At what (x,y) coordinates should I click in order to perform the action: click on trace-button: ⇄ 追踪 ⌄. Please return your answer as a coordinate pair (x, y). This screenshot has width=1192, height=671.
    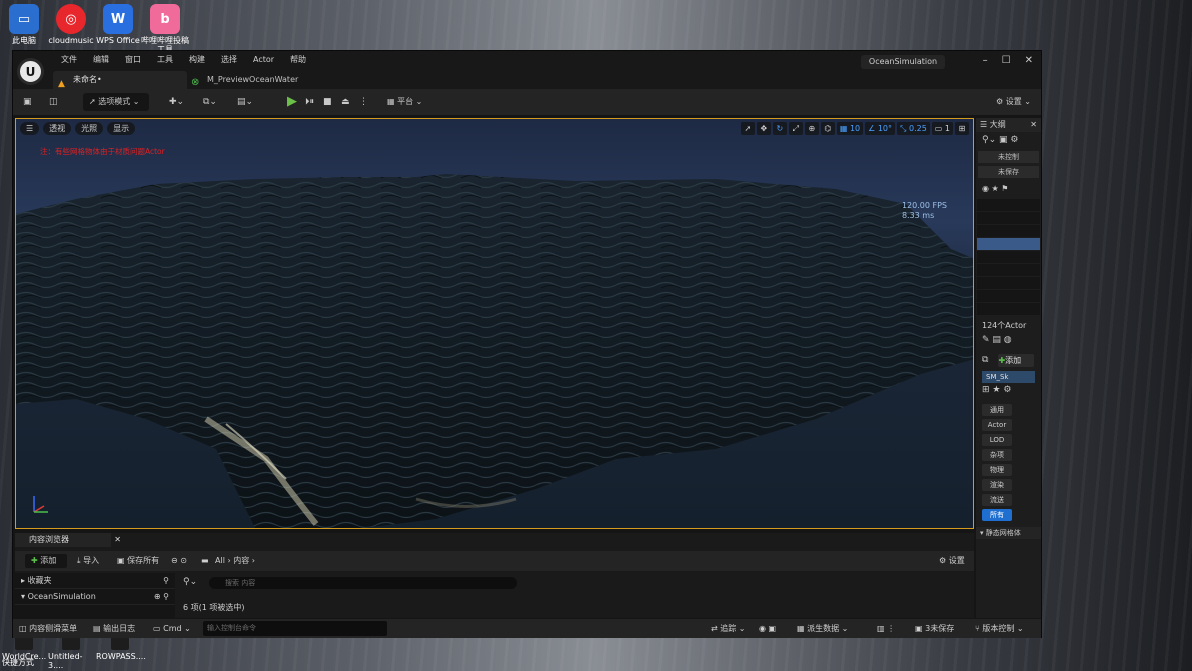
    Looking at the image, I should click on (728, 628).